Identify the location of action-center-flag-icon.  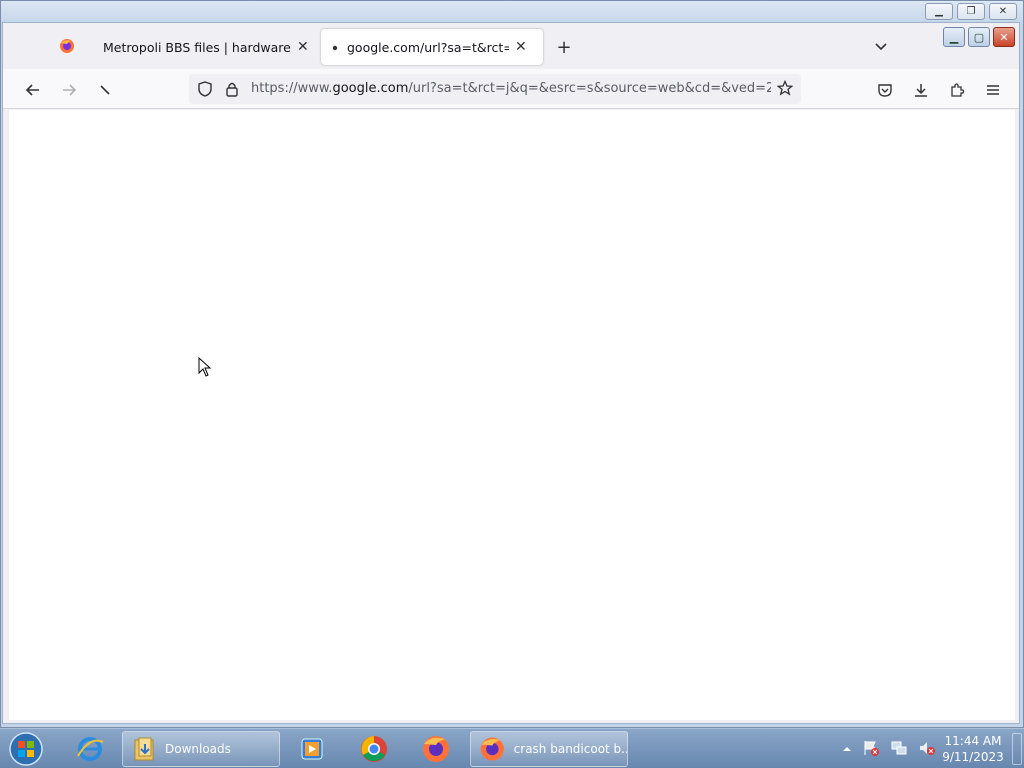
(871, 749).